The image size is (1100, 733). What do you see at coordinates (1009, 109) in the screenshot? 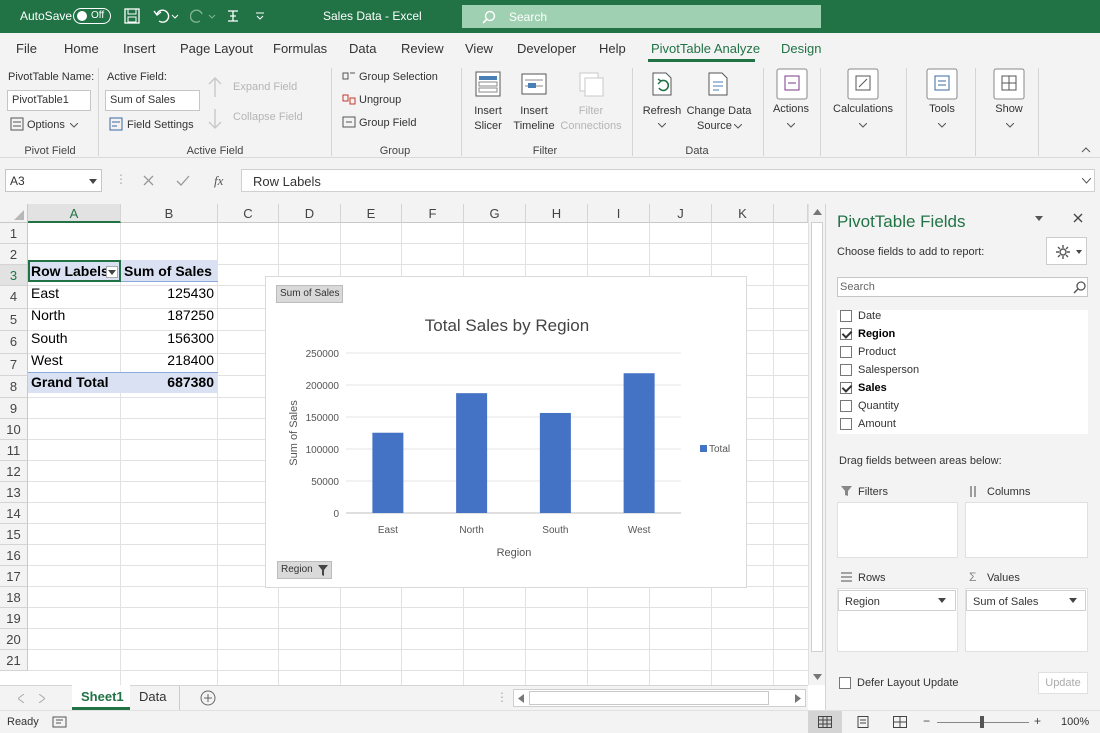
I see `show-button: Show` at bounding box center [1009, 109].